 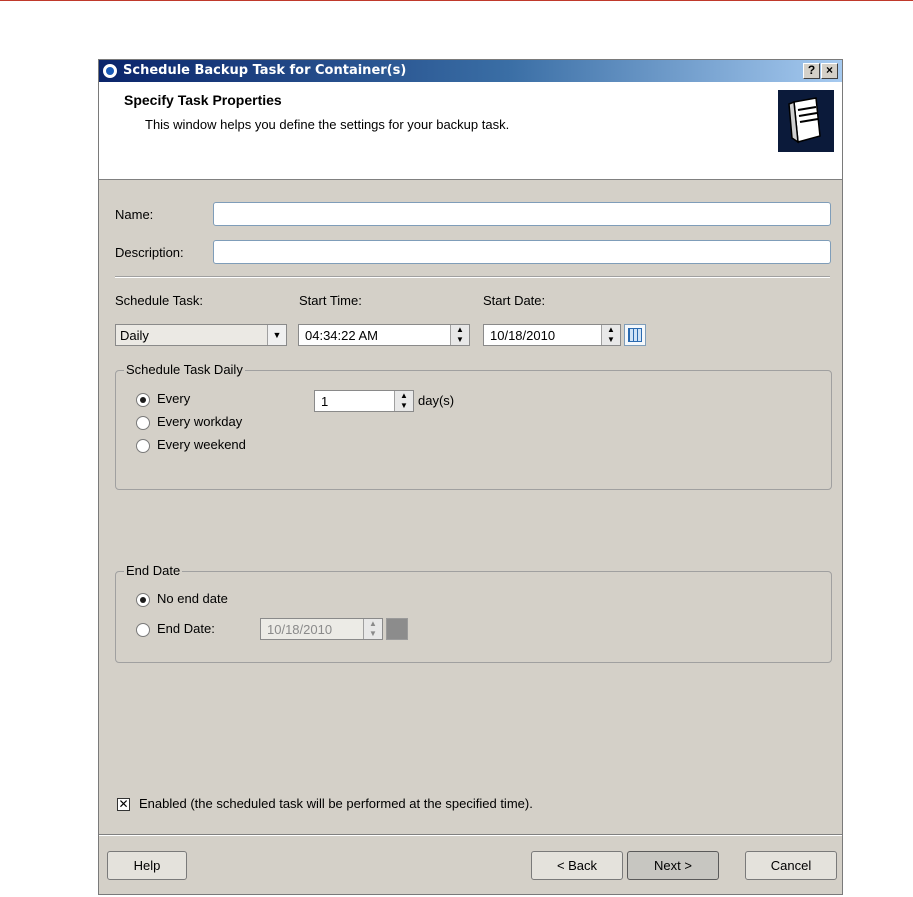 I want to click on window-title: Schedule Backup Task for Container(s), so click(x=265, y=70).